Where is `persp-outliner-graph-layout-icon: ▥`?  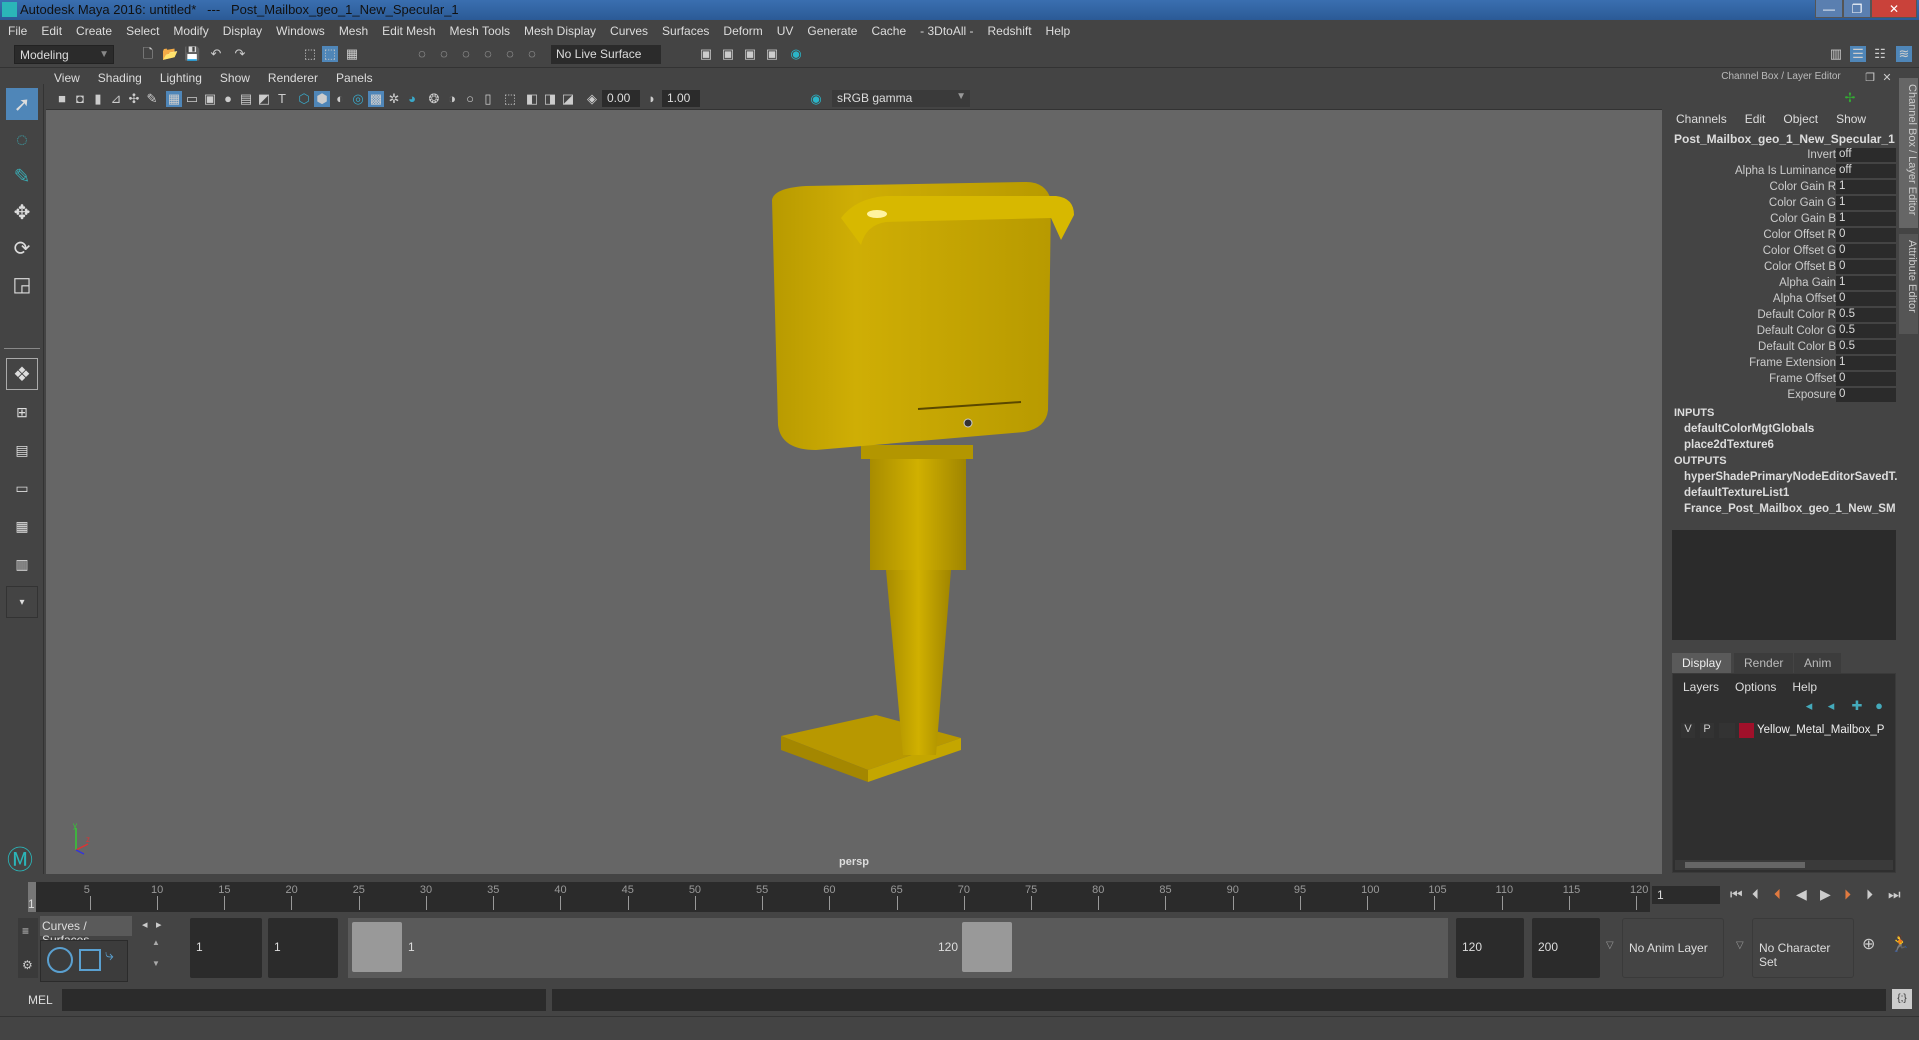
persp-outliner-graph-layout-icon: ▥ is located at coordinates (22, 564).